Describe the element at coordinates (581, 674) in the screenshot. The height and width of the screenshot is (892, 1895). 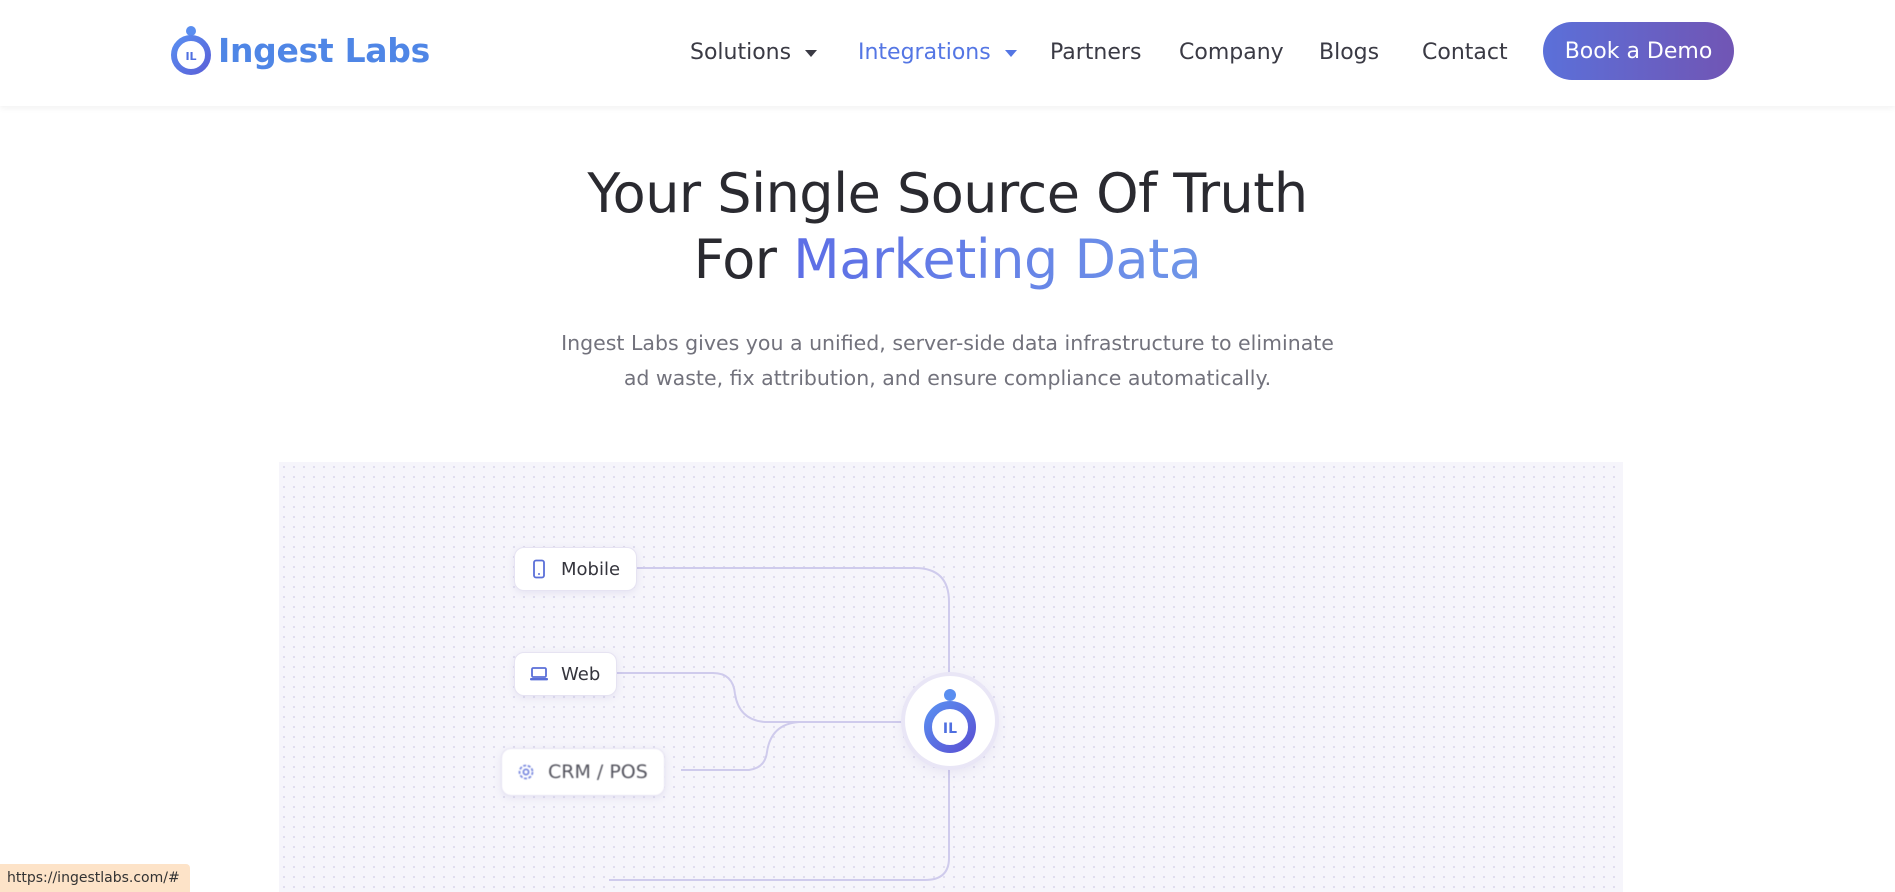
I see `source-label-web: Web` at that location.